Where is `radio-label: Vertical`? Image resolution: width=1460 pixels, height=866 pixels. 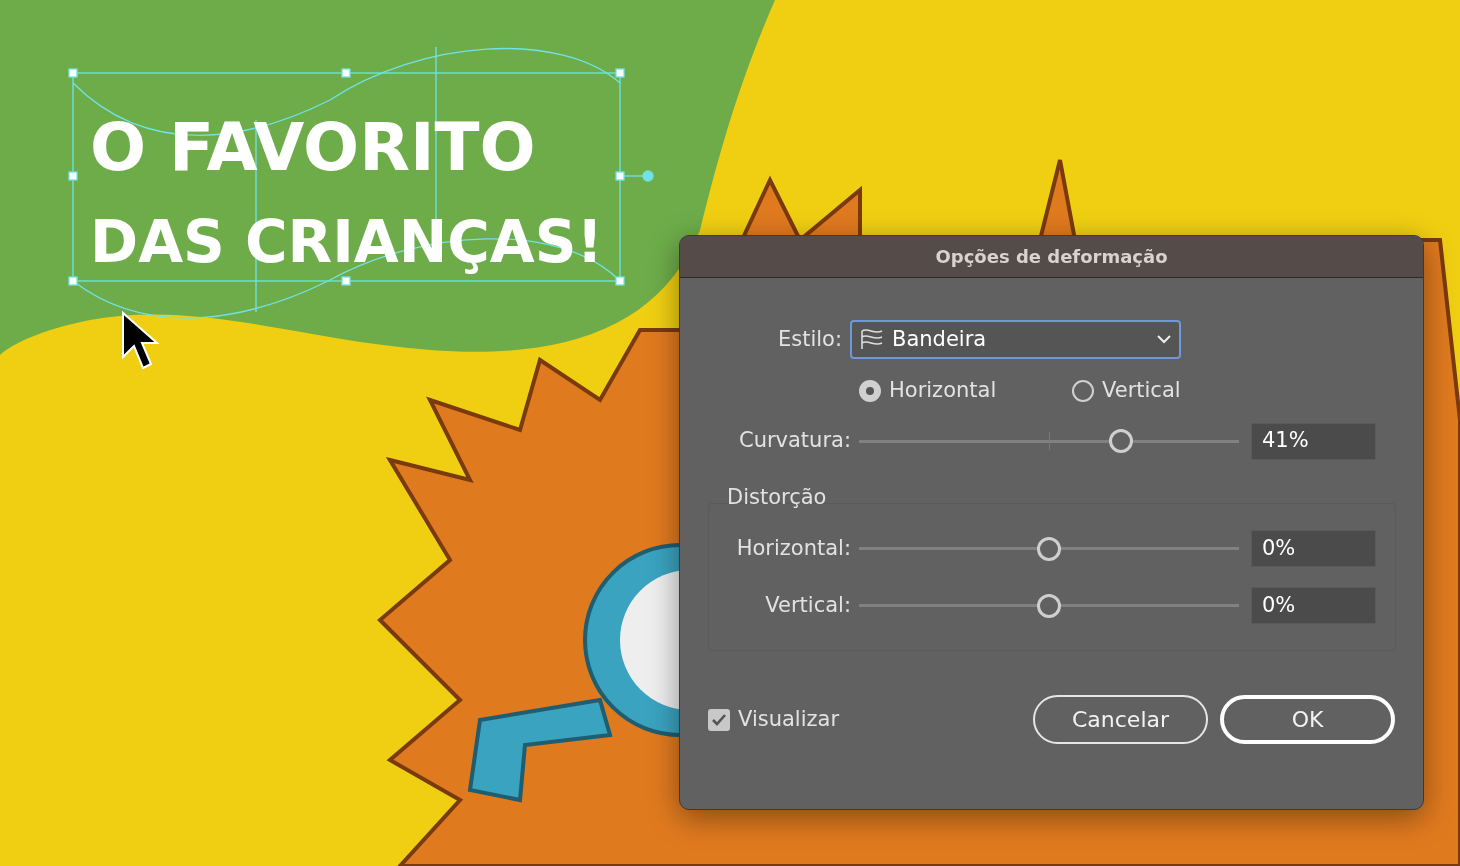 radio-label: Vertical is located at coordinates (1141, 391).